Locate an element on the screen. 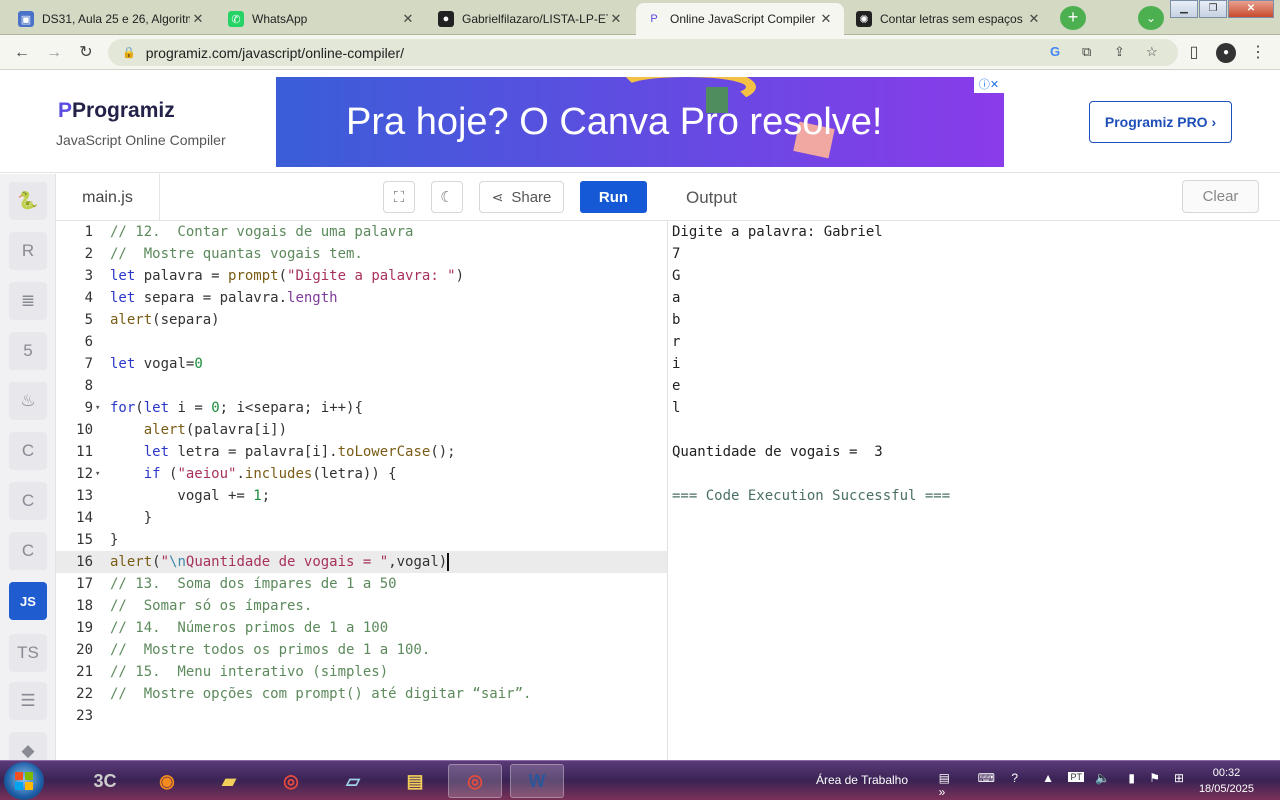  minimize-button: ▁ is located at coordinates (1184, 9).